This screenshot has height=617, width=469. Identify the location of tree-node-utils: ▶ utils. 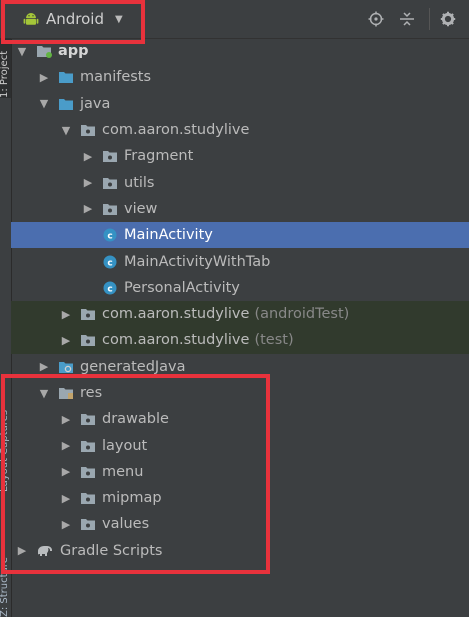
(240, 182).